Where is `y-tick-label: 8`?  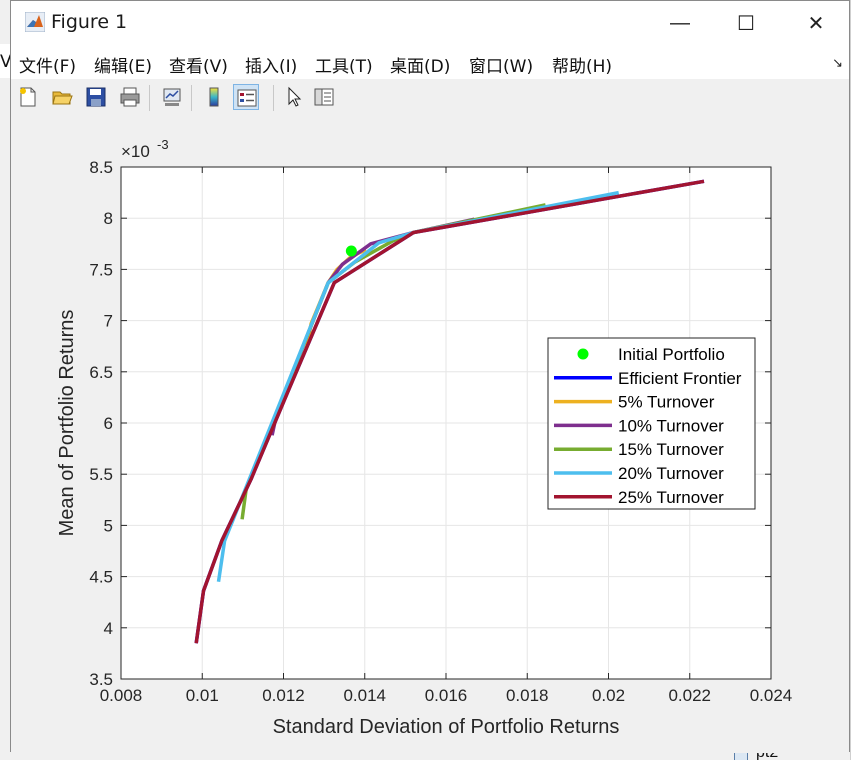 y-tick-label: 8 is located at coordinates (108, 218).